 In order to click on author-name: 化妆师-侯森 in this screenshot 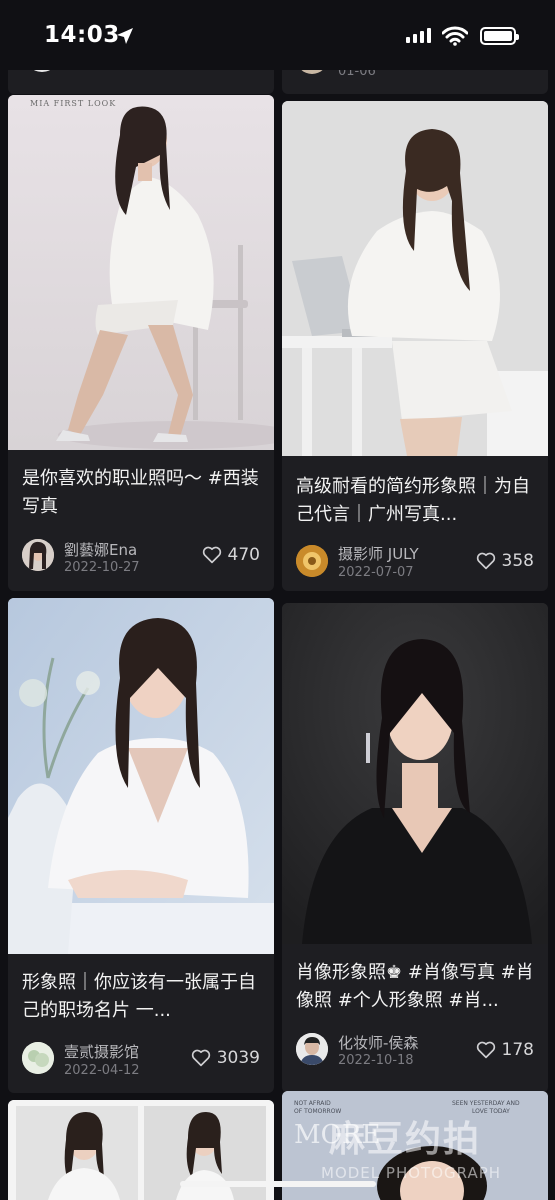, I will do `click(378, 1042)`.